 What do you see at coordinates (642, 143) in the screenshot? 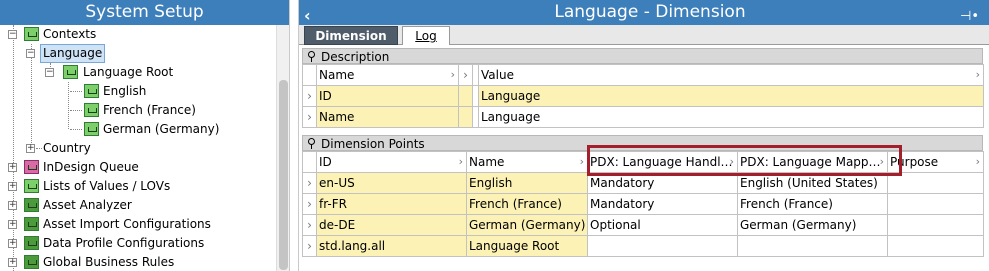
I see `dimension-points-header: Dimension Points` at bounding box center [642, 143].